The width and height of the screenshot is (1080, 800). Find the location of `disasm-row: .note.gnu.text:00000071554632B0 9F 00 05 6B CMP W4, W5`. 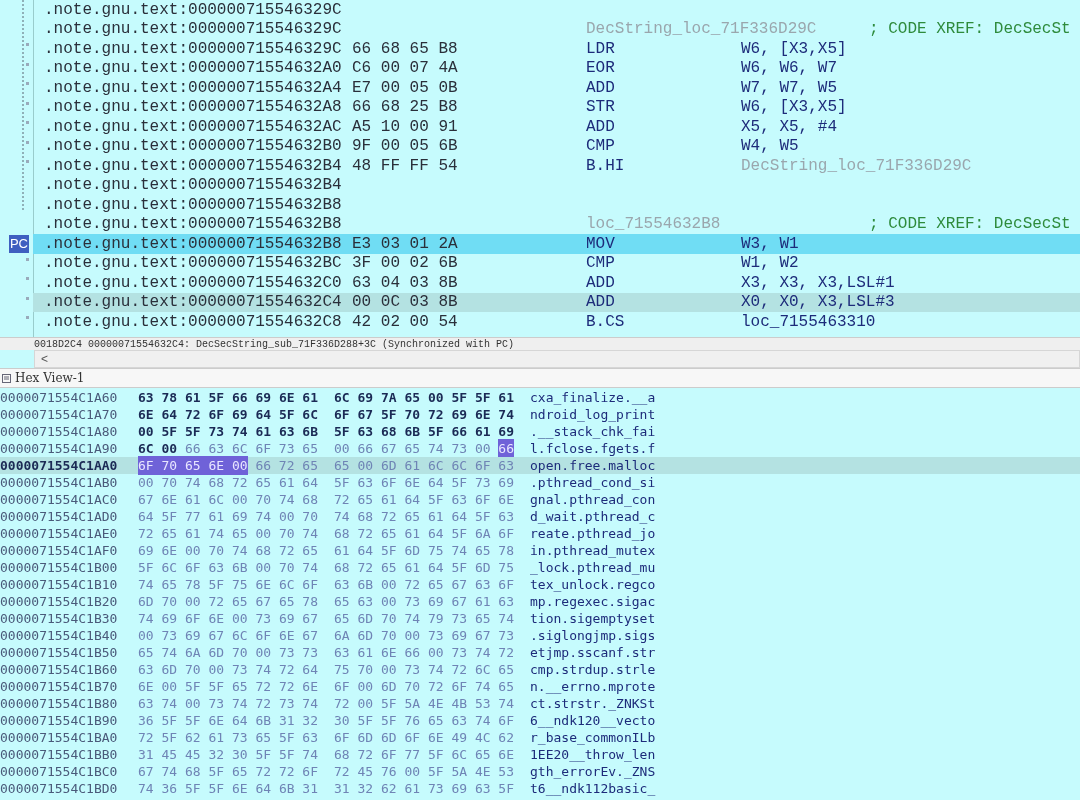

disasm-row: .note.gnu.text:00000071554632B0 9F 00 05 6B CMP W4, W5 is located at coordinates (556, 146).